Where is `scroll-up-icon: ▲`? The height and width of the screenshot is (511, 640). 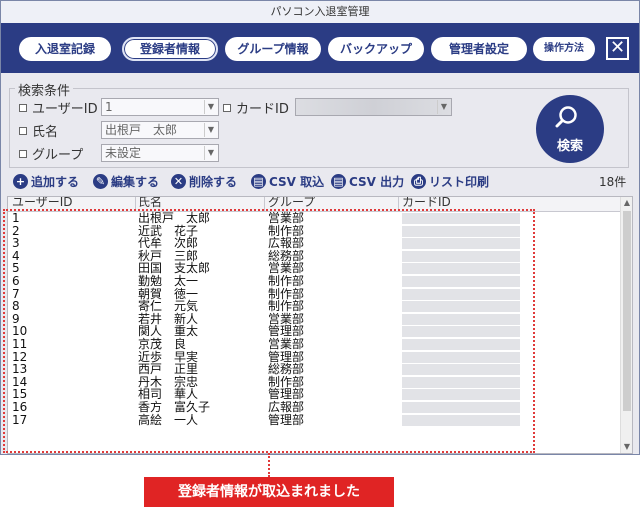 scroll-up-icon: ▲ is located at coordinates (626, 203).